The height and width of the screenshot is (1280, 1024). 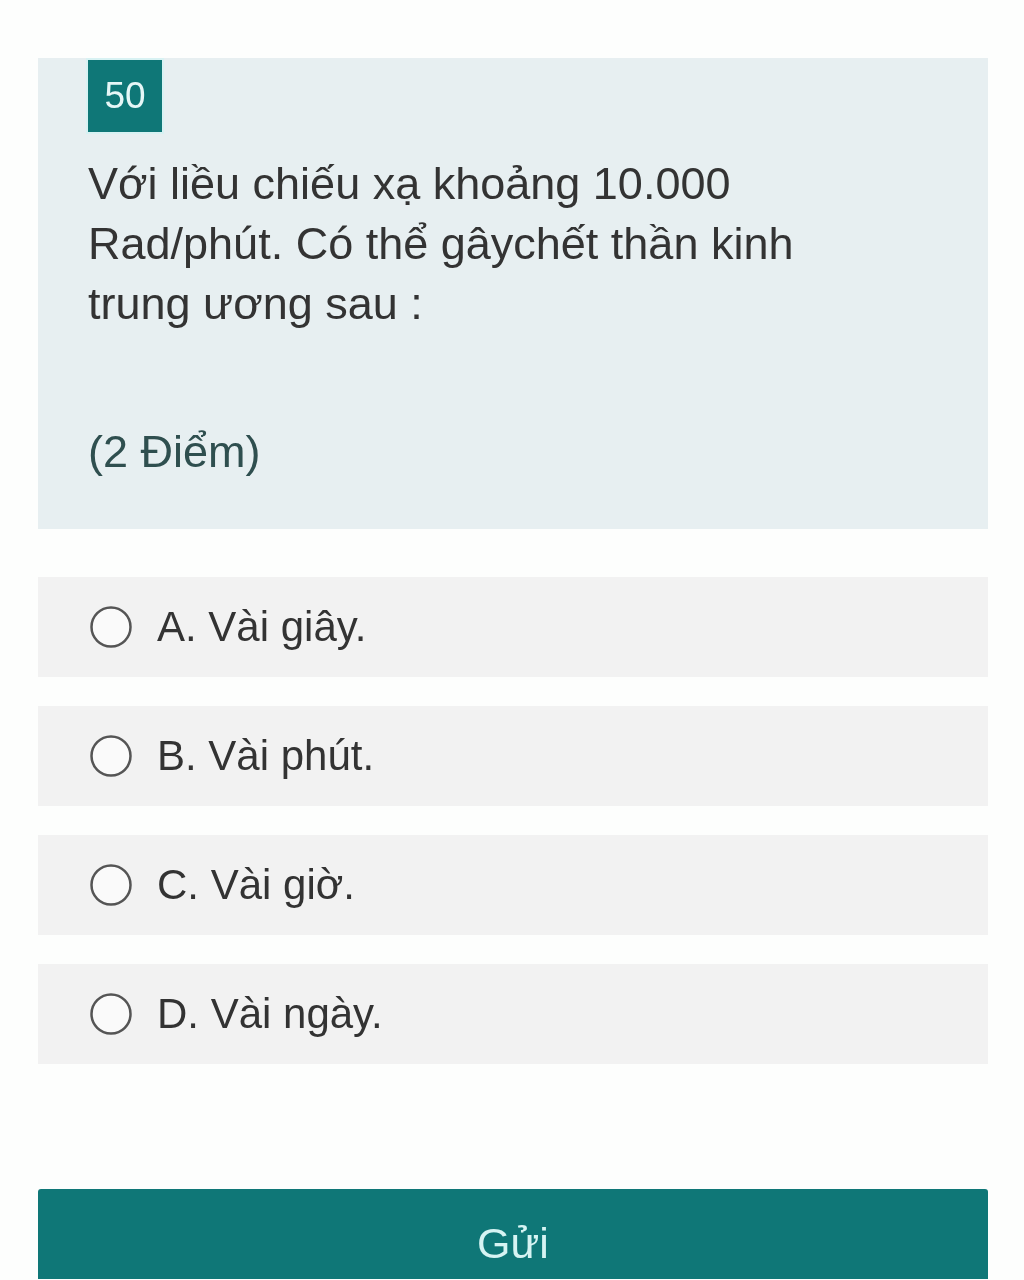 I want to click on answer-option: C. Vài giờ., so click(x=513, y=885).